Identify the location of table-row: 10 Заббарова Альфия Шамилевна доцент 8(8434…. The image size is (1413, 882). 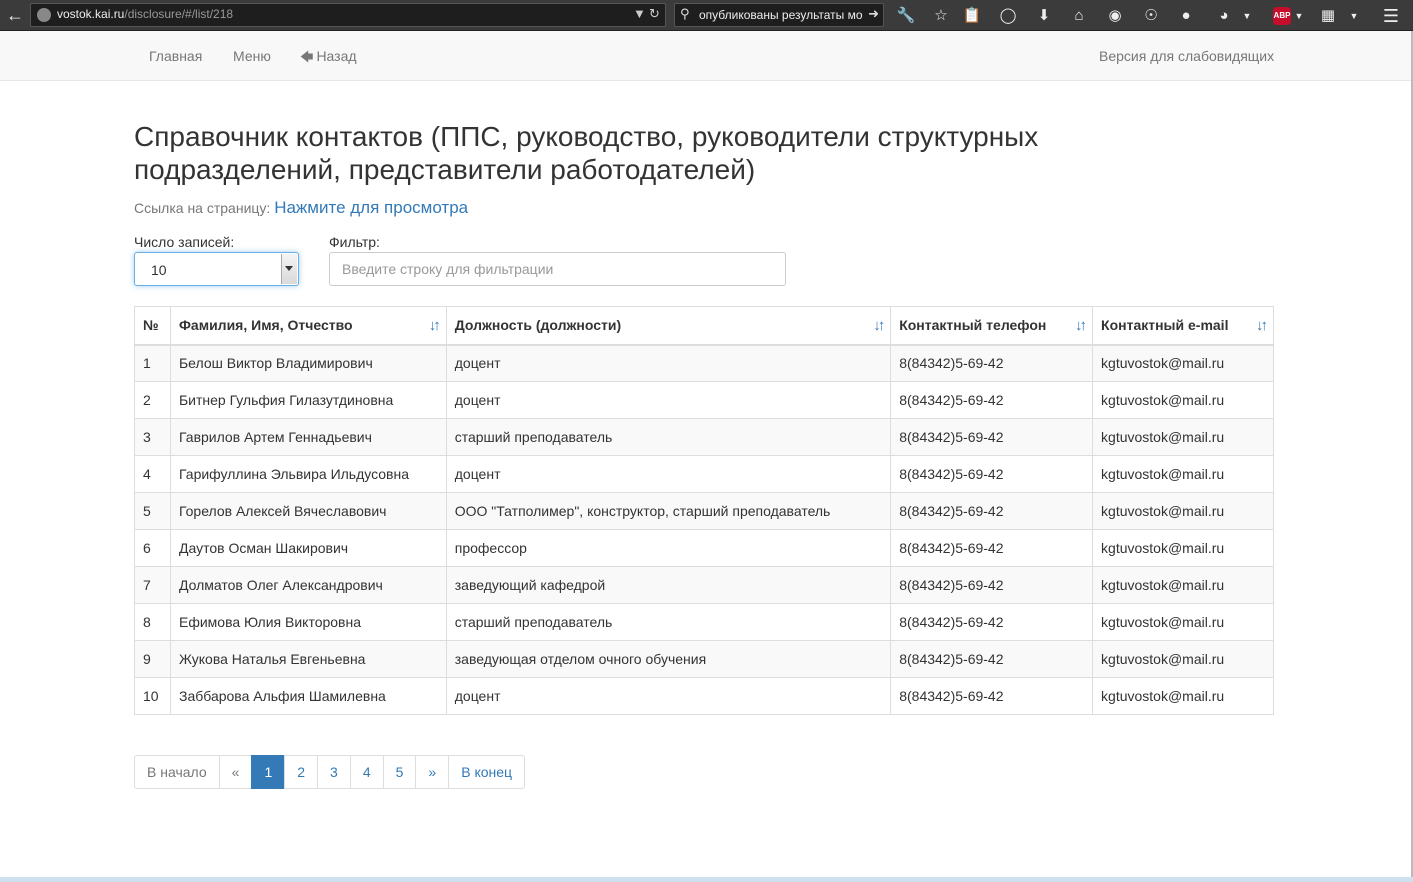
(704, 696).